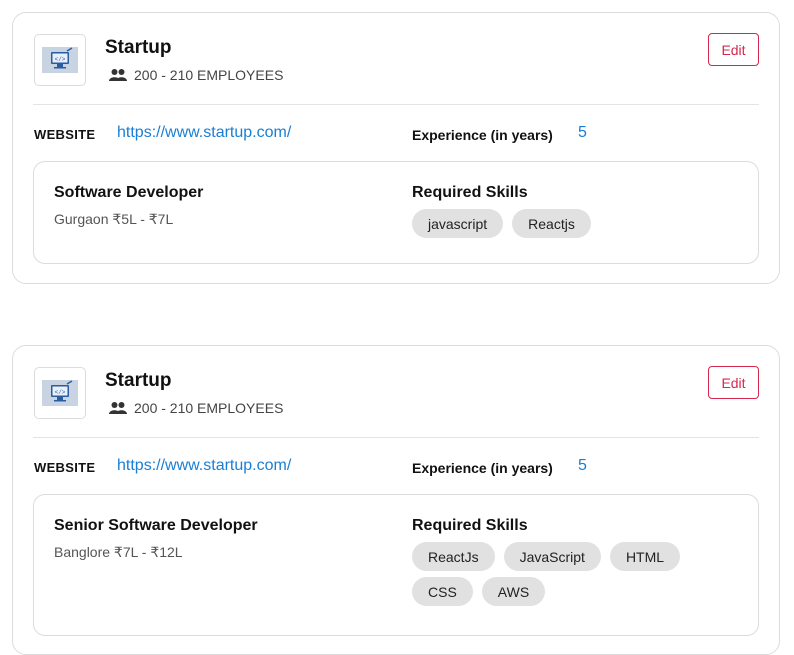  I want to click on job-location-salary: Gurgaon ₹5L - ₹7L, so click(114, 219).